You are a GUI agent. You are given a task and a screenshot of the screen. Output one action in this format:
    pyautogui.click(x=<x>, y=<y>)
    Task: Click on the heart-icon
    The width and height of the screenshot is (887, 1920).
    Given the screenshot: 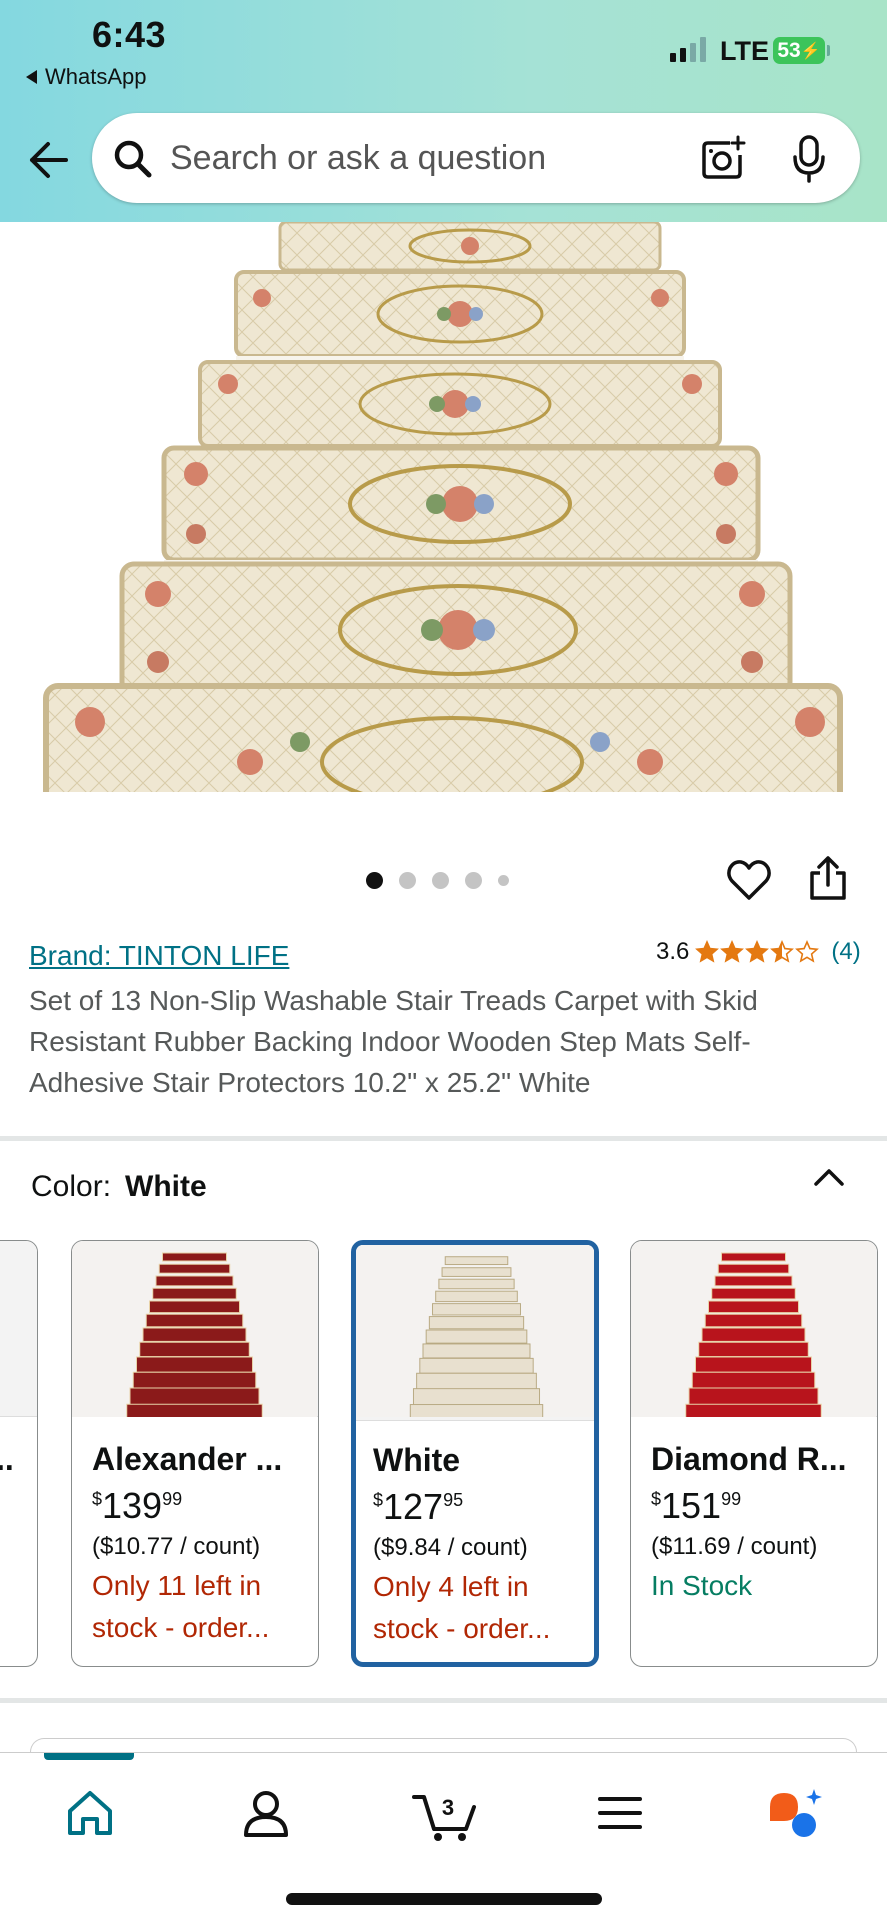 What is the action you would take?
    pyautogui.click(x=749, y=880)
    